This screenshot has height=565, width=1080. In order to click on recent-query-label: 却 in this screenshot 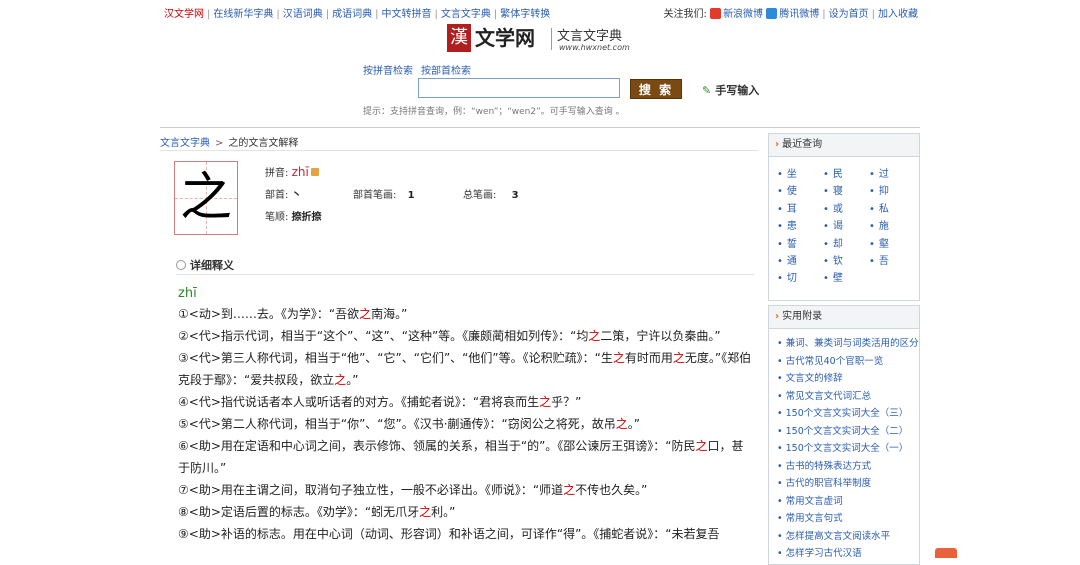, I will do `click(837, 244)`.